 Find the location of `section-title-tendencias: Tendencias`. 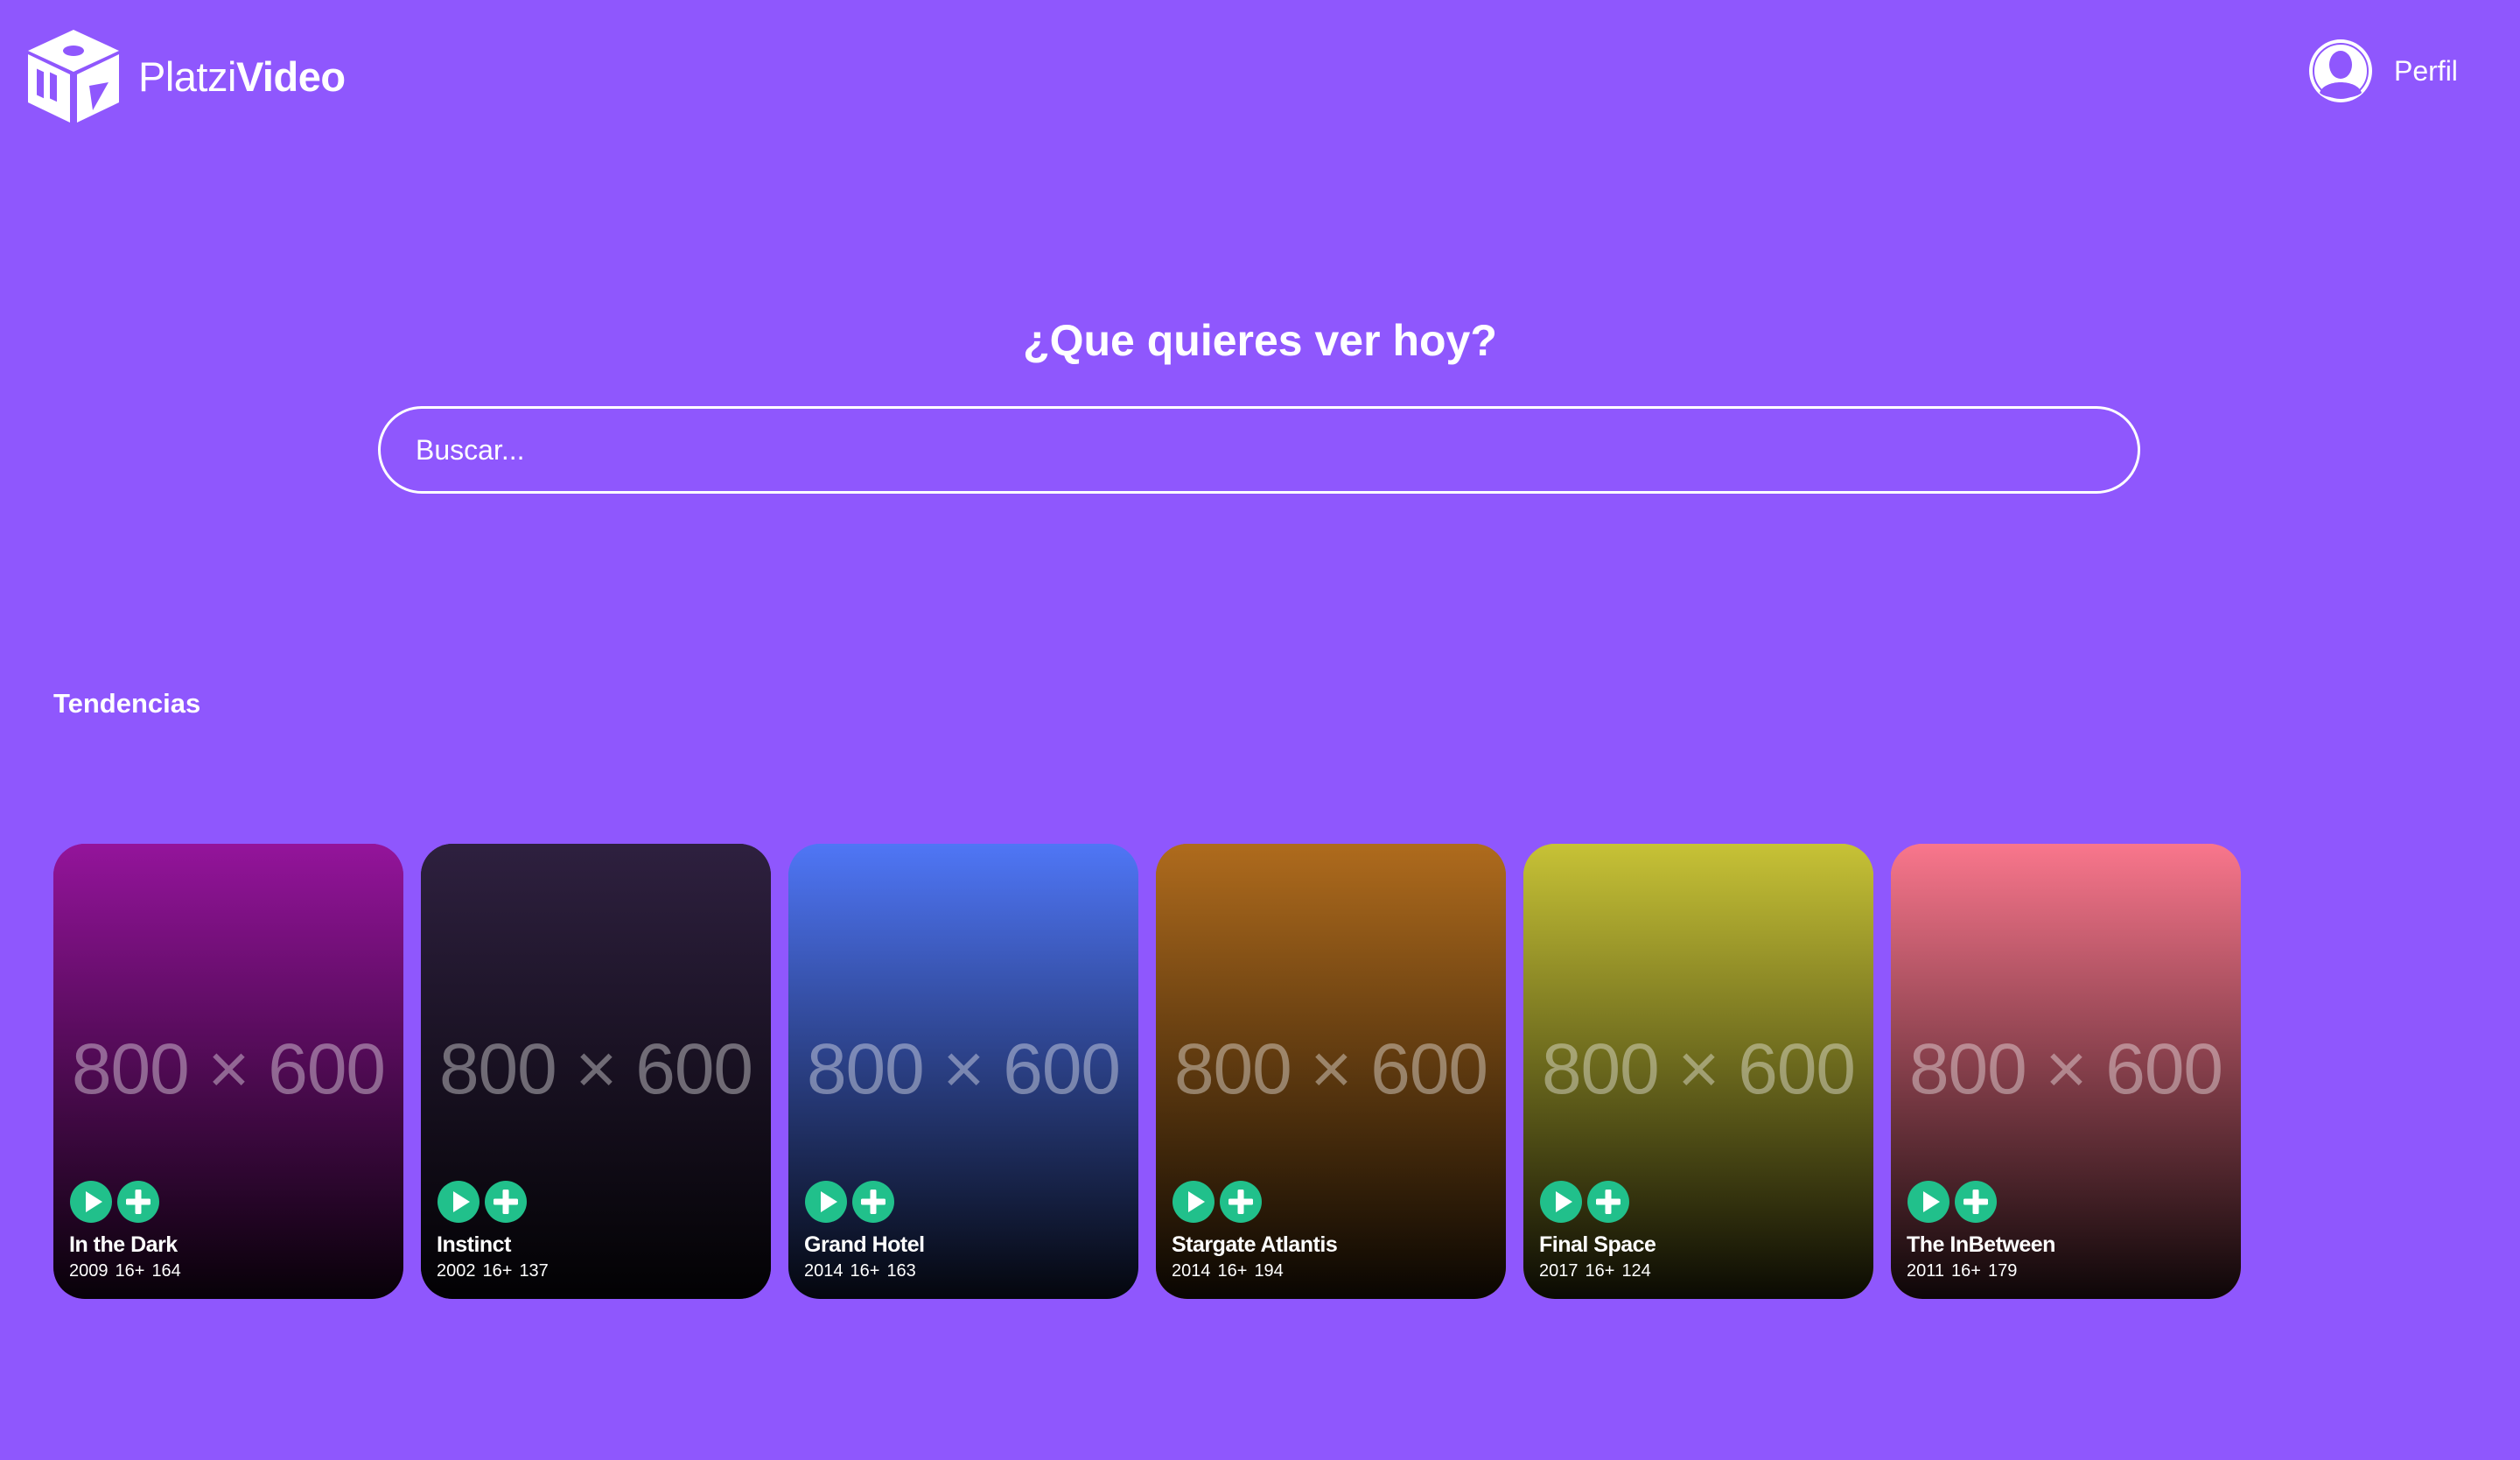

section-title-tendencias: Tendencias is located at coordinates (127, 703).